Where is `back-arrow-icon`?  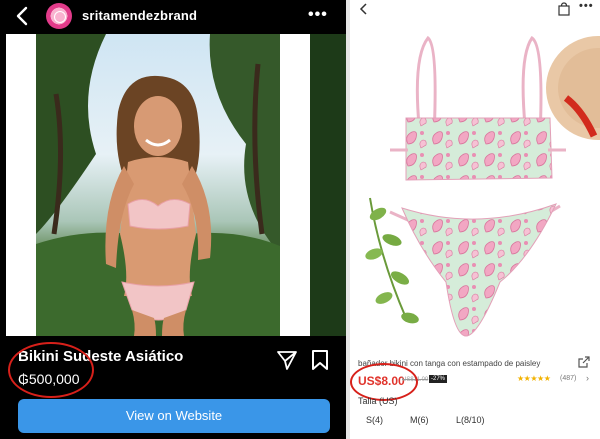
back-arrow-icon is located at coordinates (23, 16).